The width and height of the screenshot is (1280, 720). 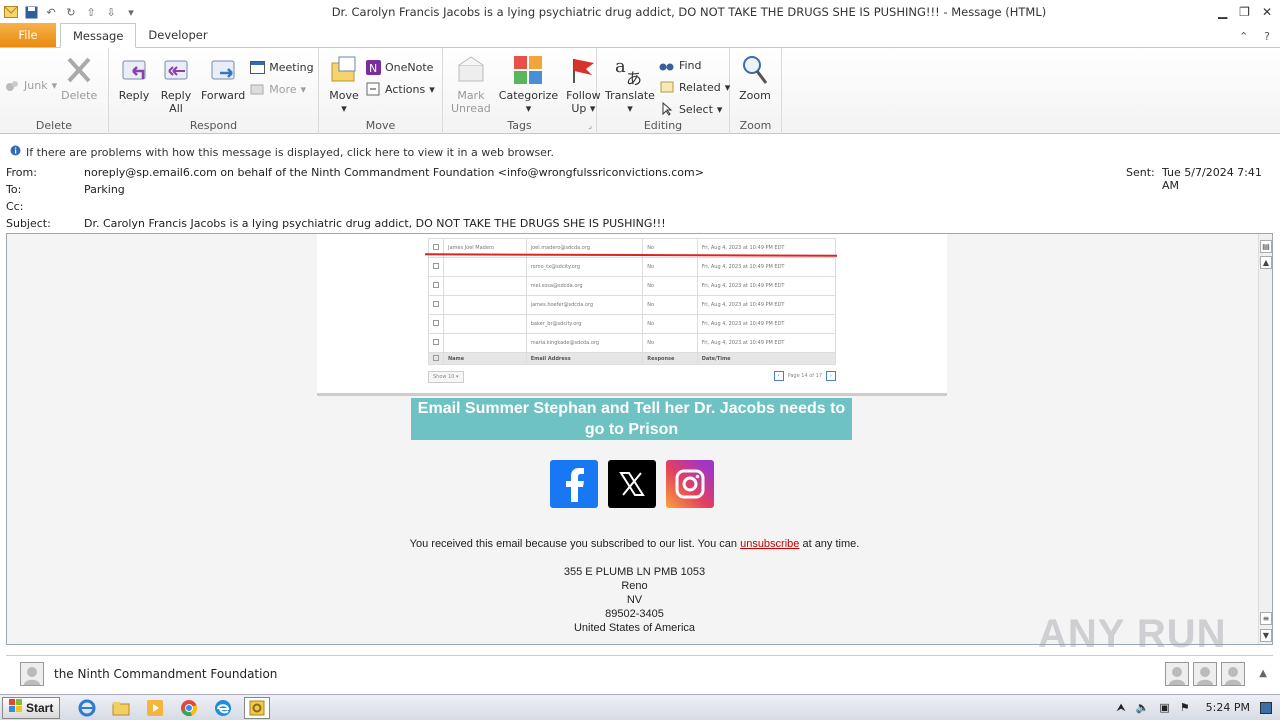 What do you see at coordinates (400, 89) in the screenshot?
I see `actions-button: Actions ▾` at bounding box center [400, 89].